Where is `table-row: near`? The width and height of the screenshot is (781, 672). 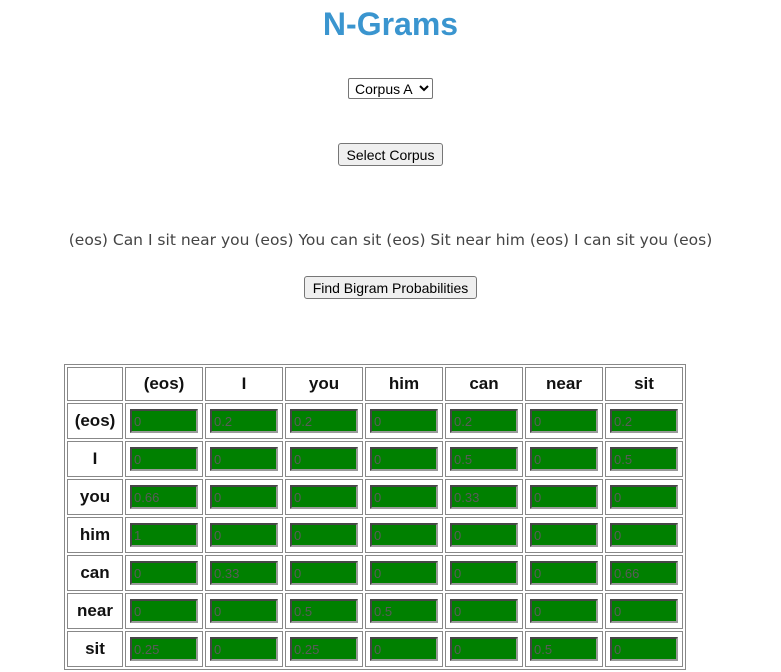 table-row: near is located at coordinates (375, 611).